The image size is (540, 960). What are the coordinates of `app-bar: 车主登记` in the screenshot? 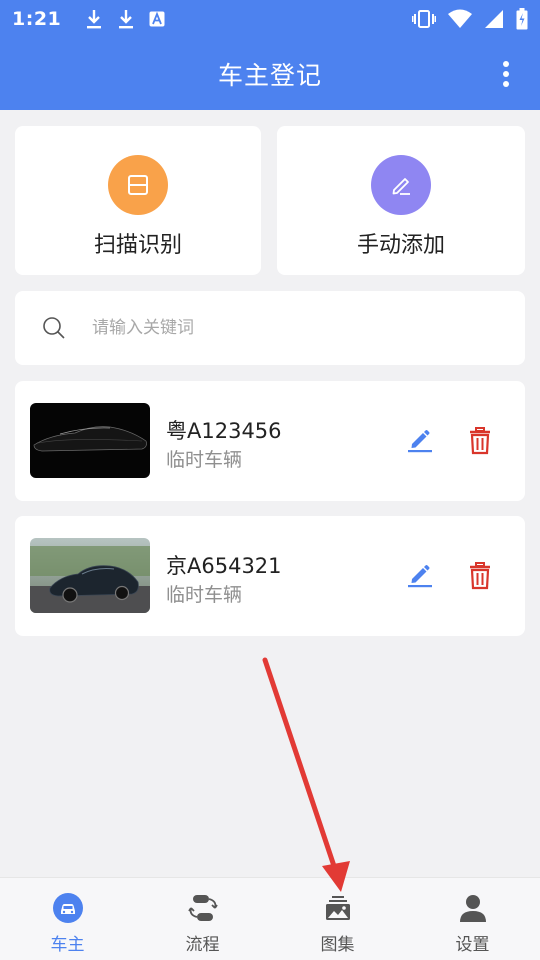 It's located at (270, 74).